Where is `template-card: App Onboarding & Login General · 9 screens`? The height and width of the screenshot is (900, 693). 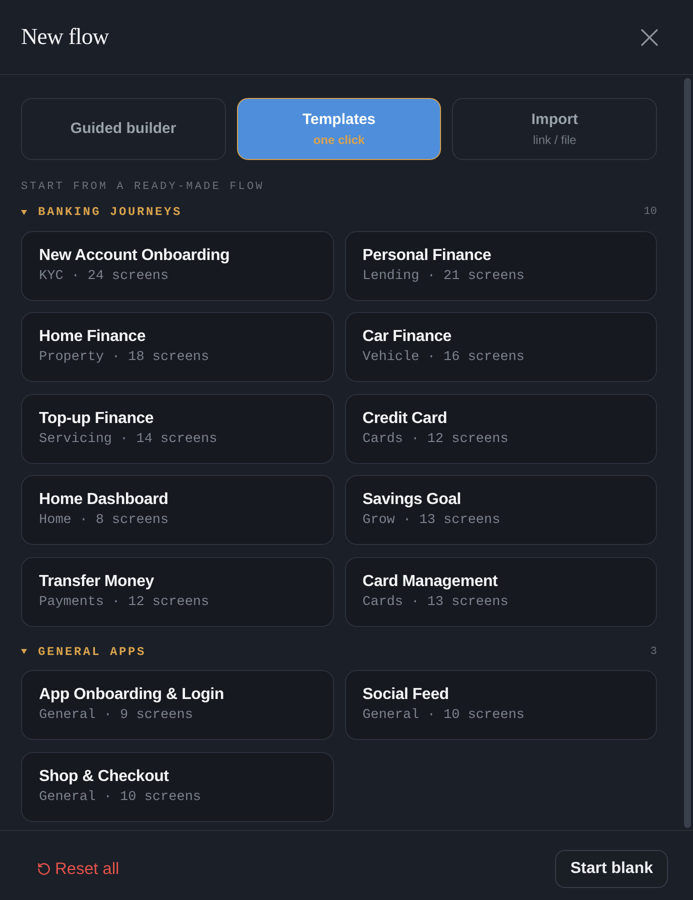 template-card: App Onboarding & Login General · 9 screens is located at coordinates (177, 705).